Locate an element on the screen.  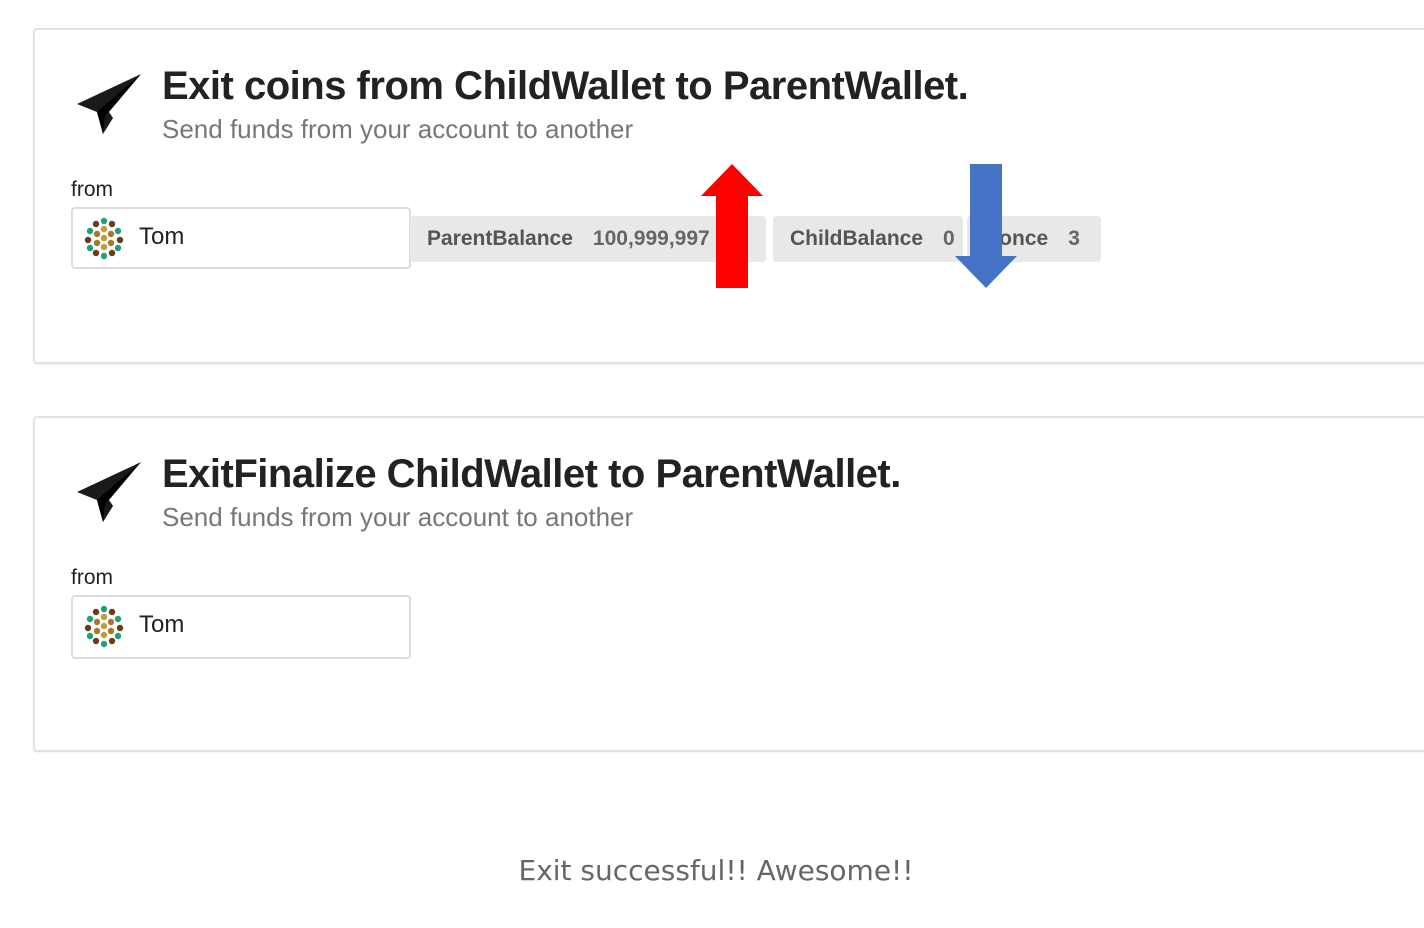
child-balance-badge: ChildBalance 0 is located at coordinates (868, 239).